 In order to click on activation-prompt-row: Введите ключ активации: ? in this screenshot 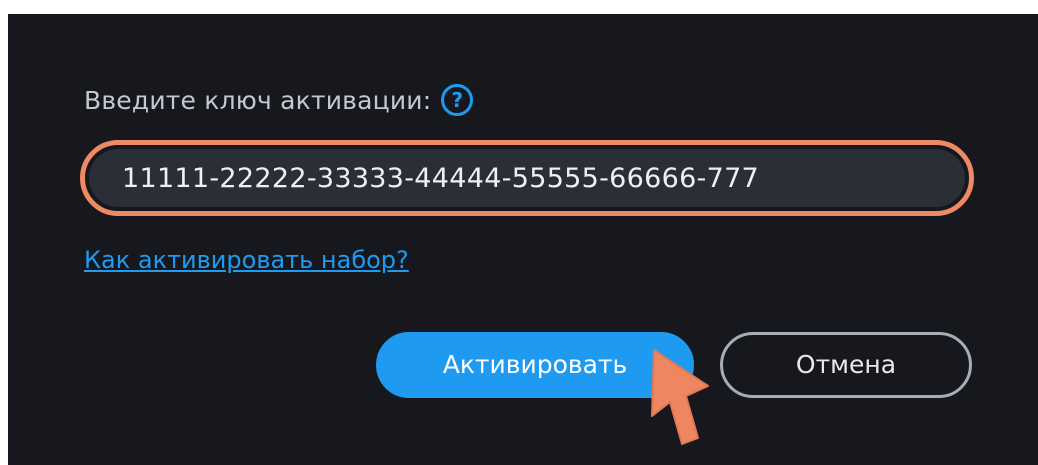, I will do `click(279, 100)`.